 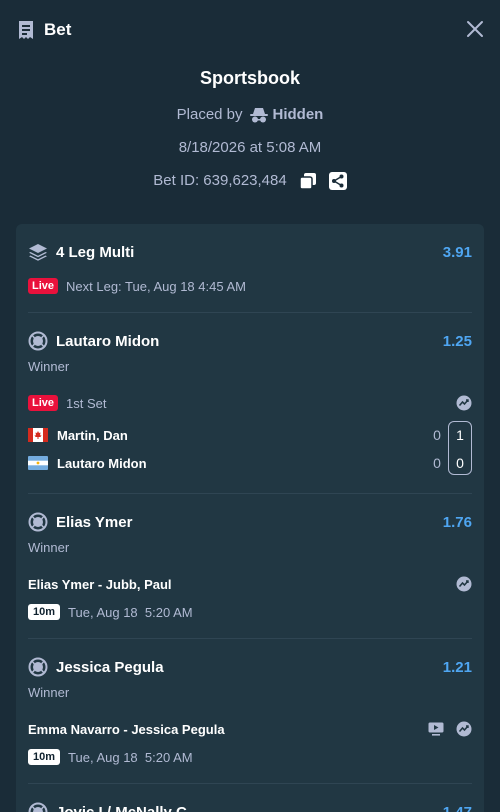 What do you see at coordinates (121, 807) in the screenshot?
I see `leg-4-name: Jovic I / McNally C` at bounding box center [121, 807].